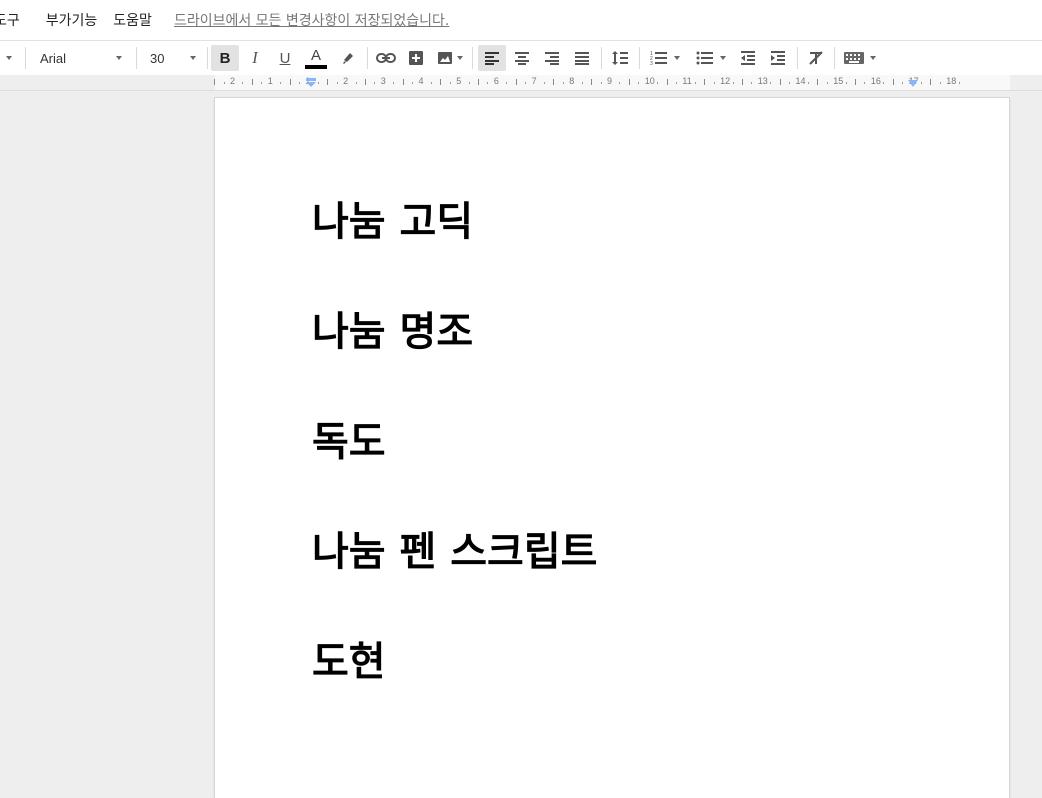  I want to click on bulleted-list-dropdown, so click(711, 58).